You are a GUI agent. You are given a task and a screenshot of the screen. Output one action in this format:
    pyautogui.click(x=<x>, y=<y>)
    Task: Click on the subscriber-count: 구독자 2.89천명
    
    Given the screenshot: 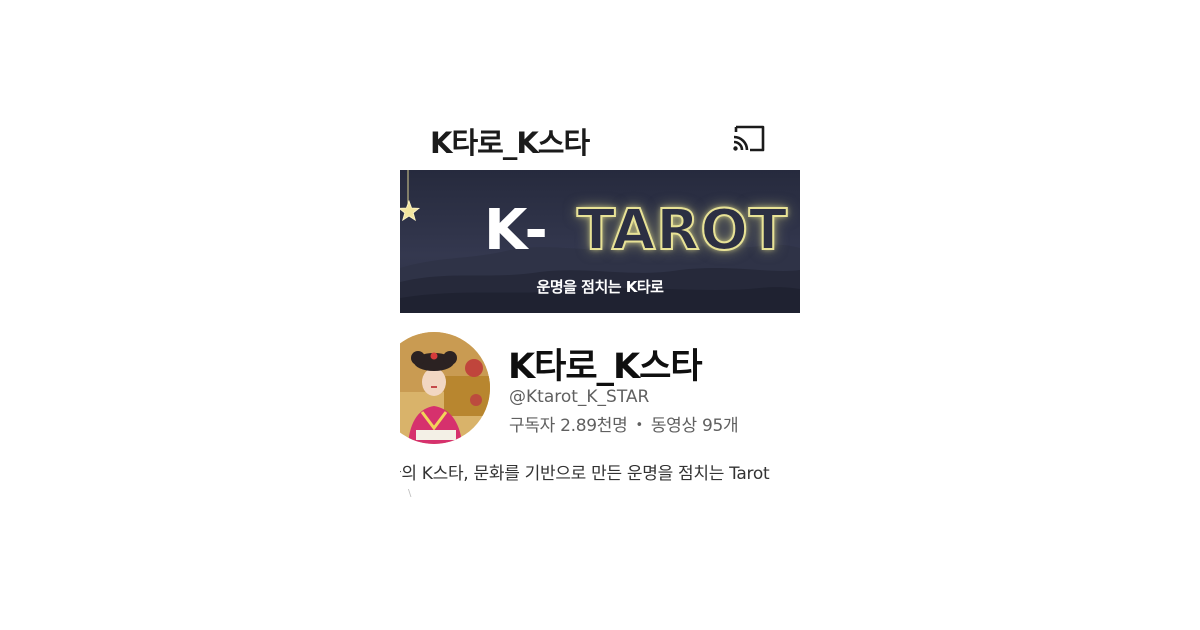 What is the action you would take?
    pyautogui.click(x=568, y=426)
    